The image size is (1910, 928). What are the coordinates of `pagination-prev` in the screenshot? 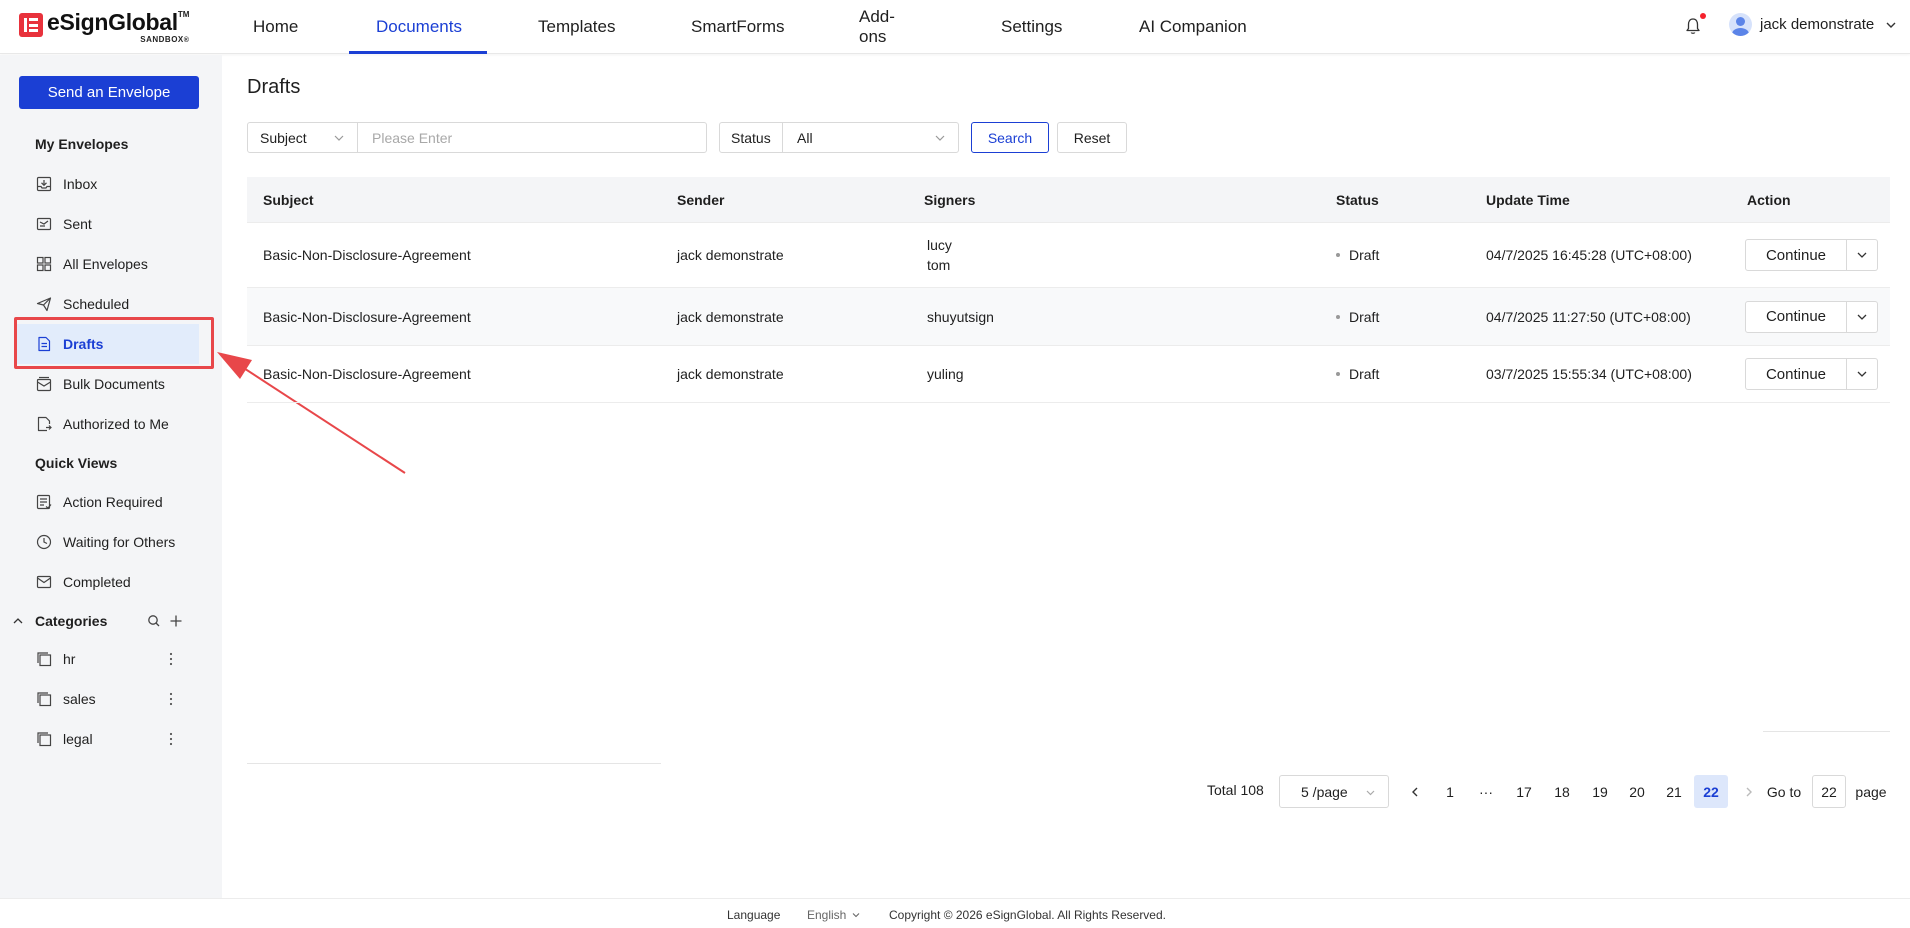 It's located at (1415, 791).